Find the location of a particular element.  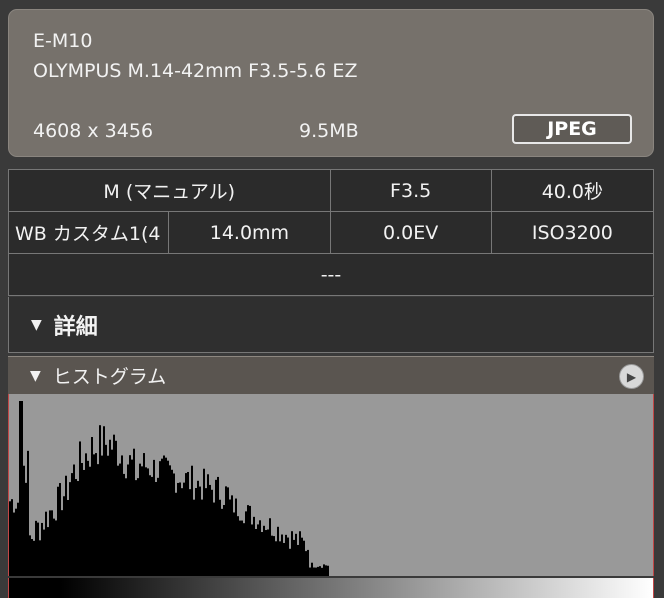

white-balance: WB カスタム1(4 is located at coordinates (89, 232).